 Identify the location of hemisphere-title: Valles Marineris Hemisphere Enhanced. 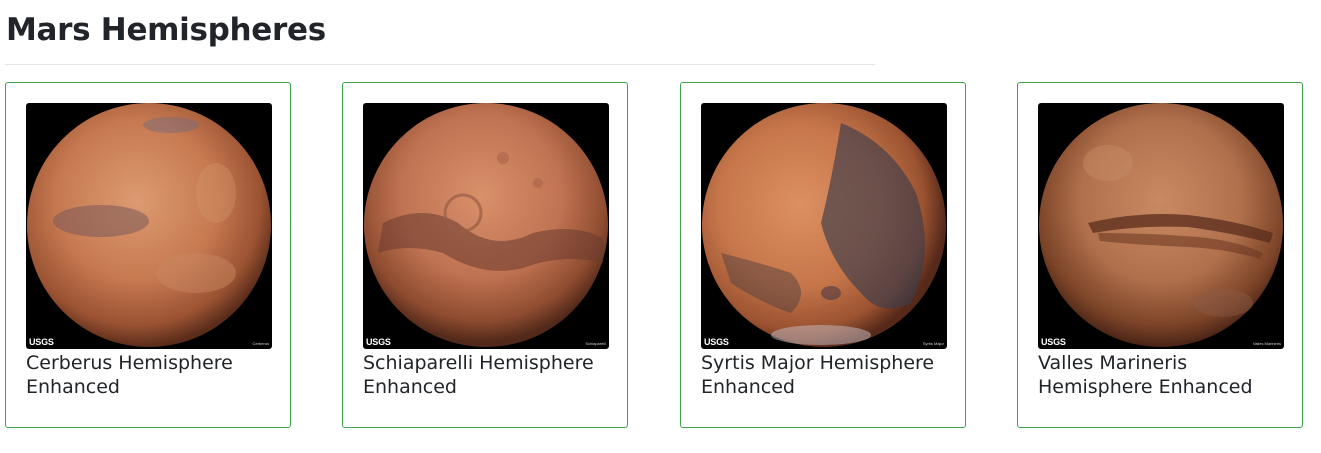
(1163, 375).